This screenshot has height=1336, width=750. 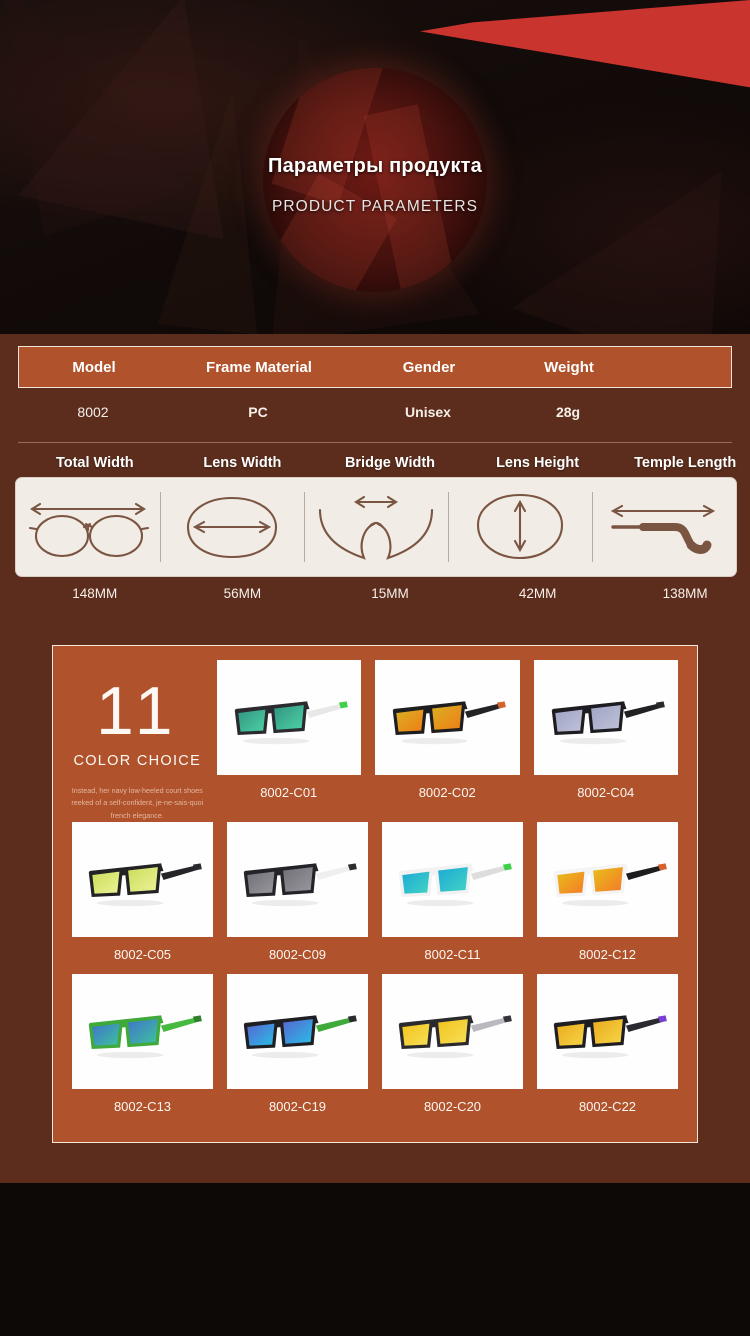 What do you see at coordinates (569, 367) in the screenshot?
I see `spec-header-weight: Weight` at bounding box center [569, 367].